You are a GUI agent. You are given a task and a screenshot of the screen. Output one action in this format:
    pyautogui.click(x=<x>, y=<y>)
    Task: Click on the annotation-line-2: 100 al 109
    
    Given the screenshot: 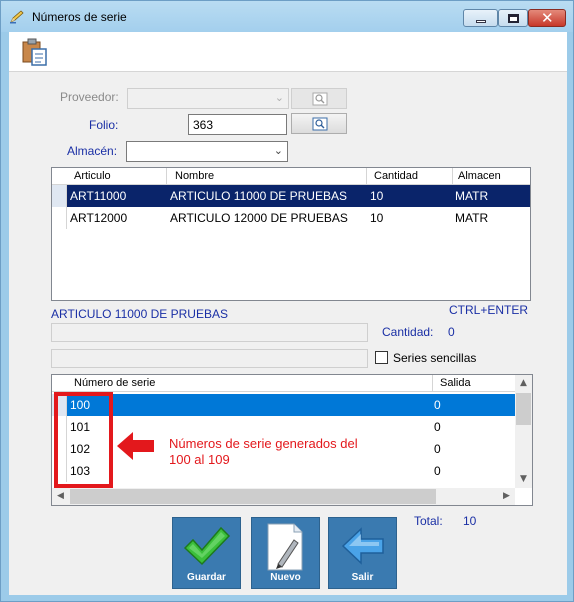 What is the action you would take?
    pyautogui.click(x=199, y=459)
    